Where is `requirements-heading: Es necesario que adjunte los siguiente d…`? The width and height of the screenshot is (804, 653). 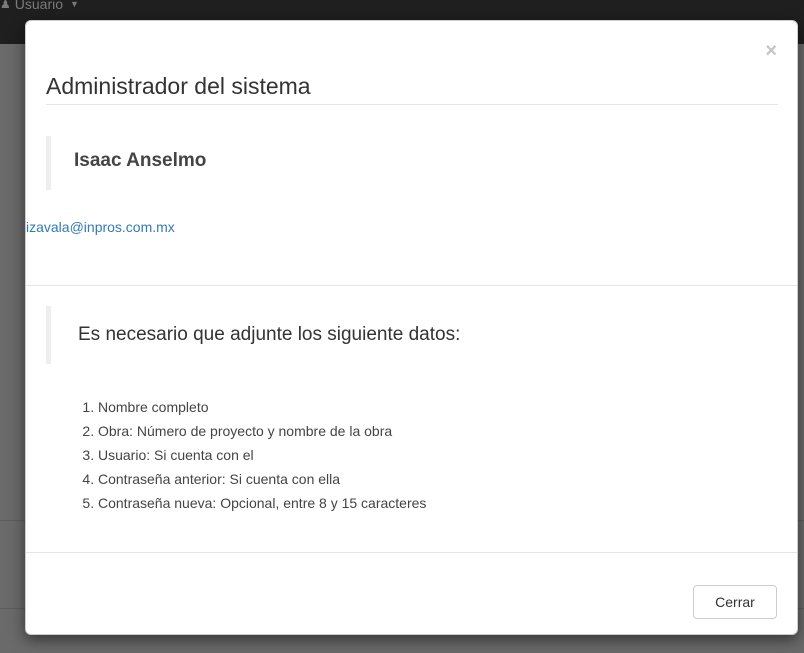 requirements-heading: Es necesario que adjunte los siguiente d… is located at coordinates (269, 334).